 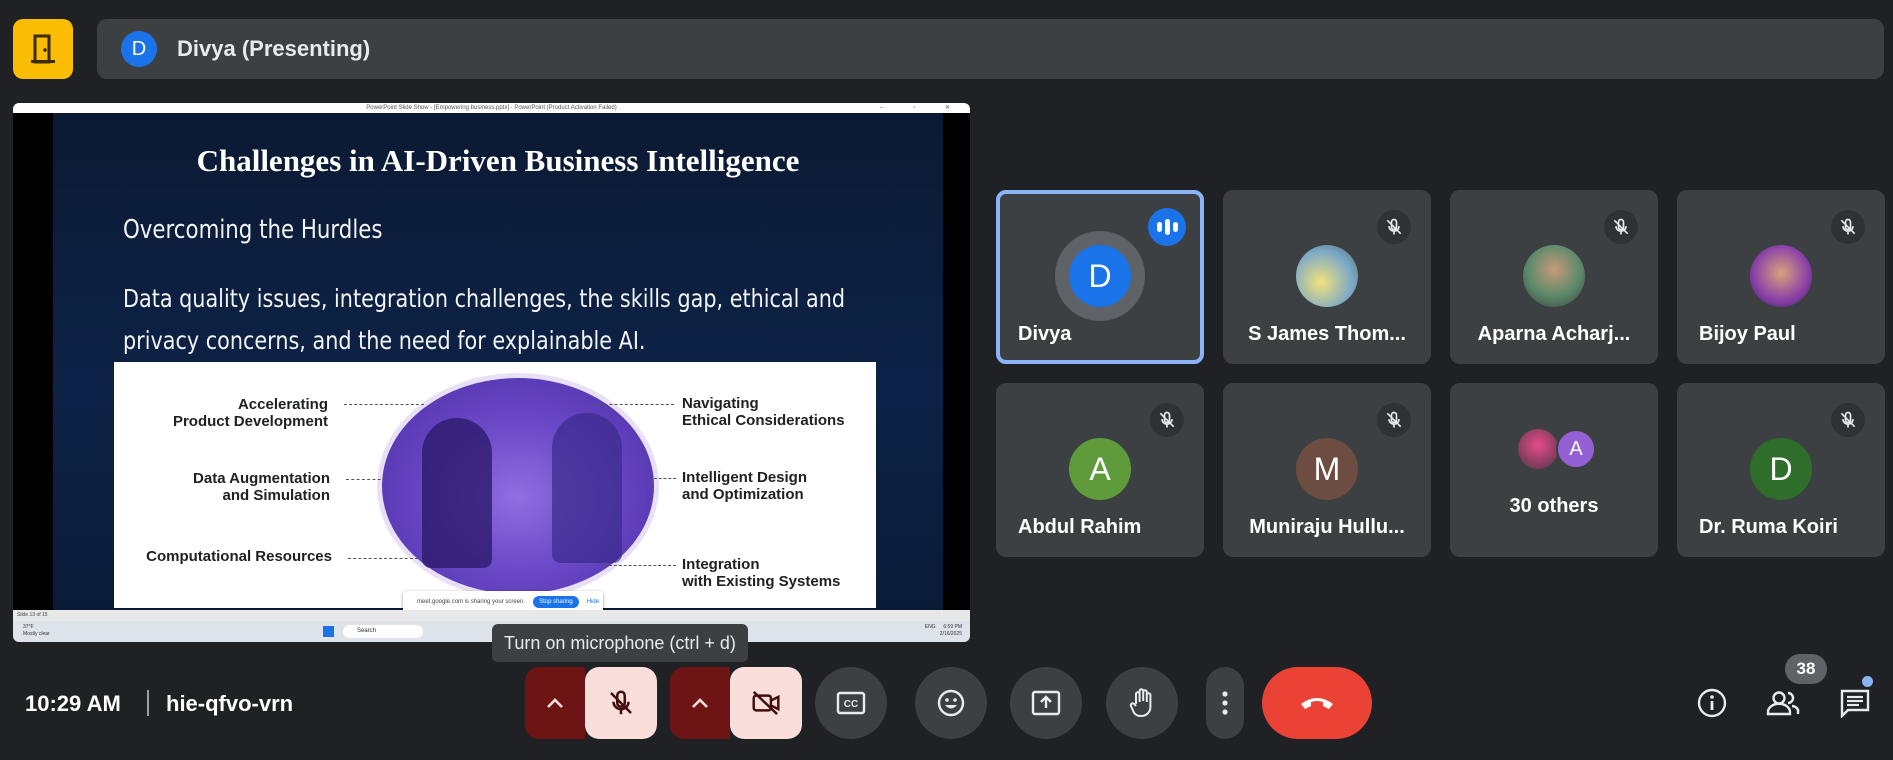 What do you see at coordinates (383, 631) in the screenshot?
I see `taskbar-search: Search` at bounding box center [383, 631].